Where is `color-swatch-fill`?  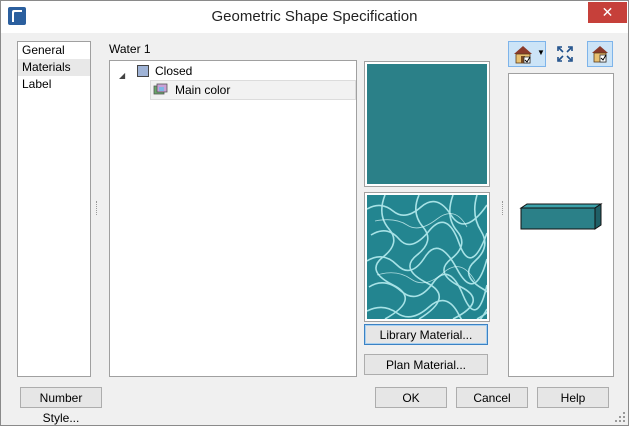 color-swatch-fill is located at coordinates (427, 124).